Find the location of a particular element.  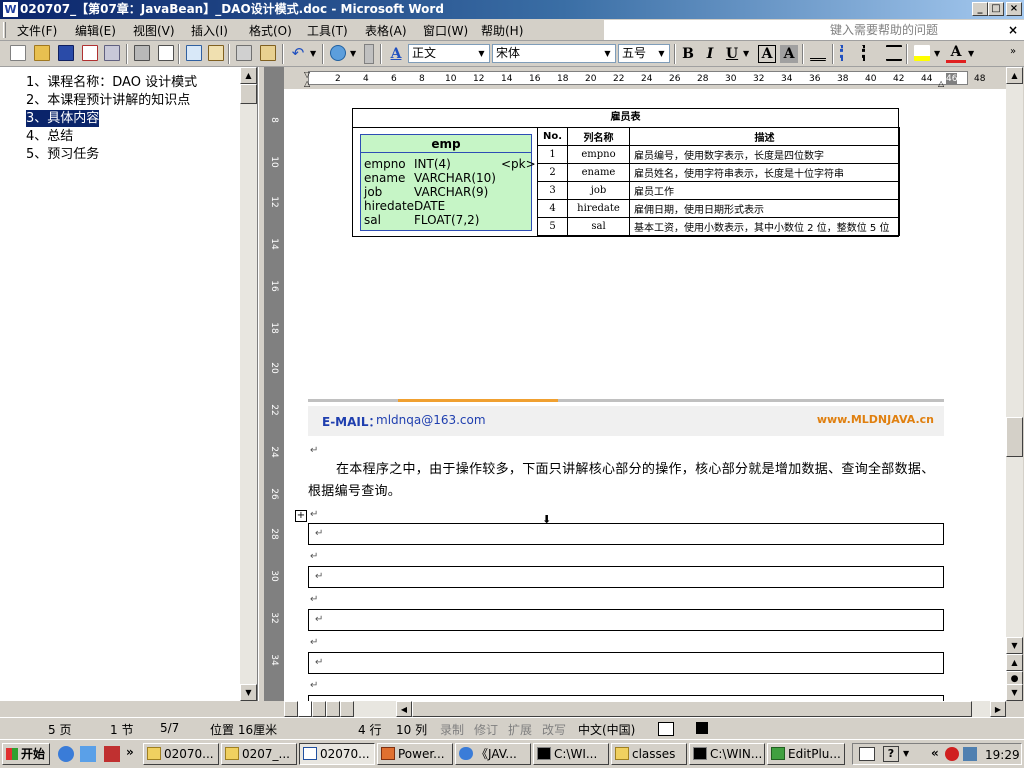

font-color-button: A is located at coordinates (956, 53).